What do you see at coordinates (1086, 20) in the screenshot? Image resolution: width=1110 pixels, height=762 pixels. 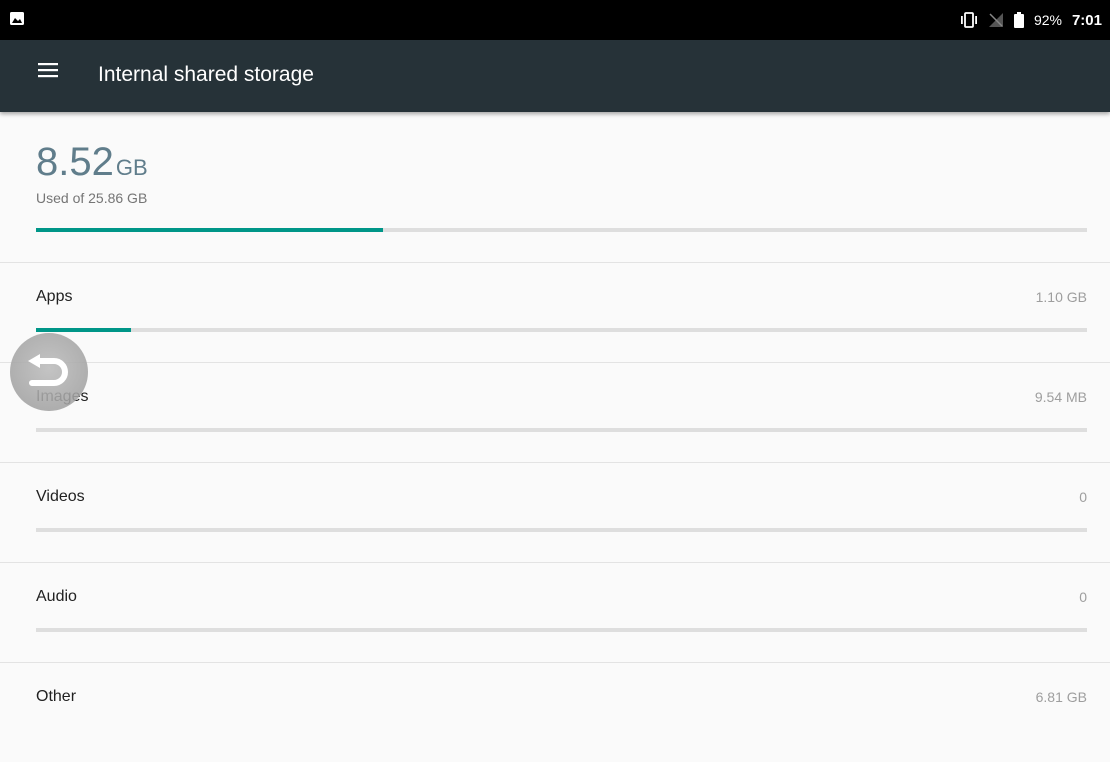 I see `clock: 7:01` at bounding box center [1086, 20].